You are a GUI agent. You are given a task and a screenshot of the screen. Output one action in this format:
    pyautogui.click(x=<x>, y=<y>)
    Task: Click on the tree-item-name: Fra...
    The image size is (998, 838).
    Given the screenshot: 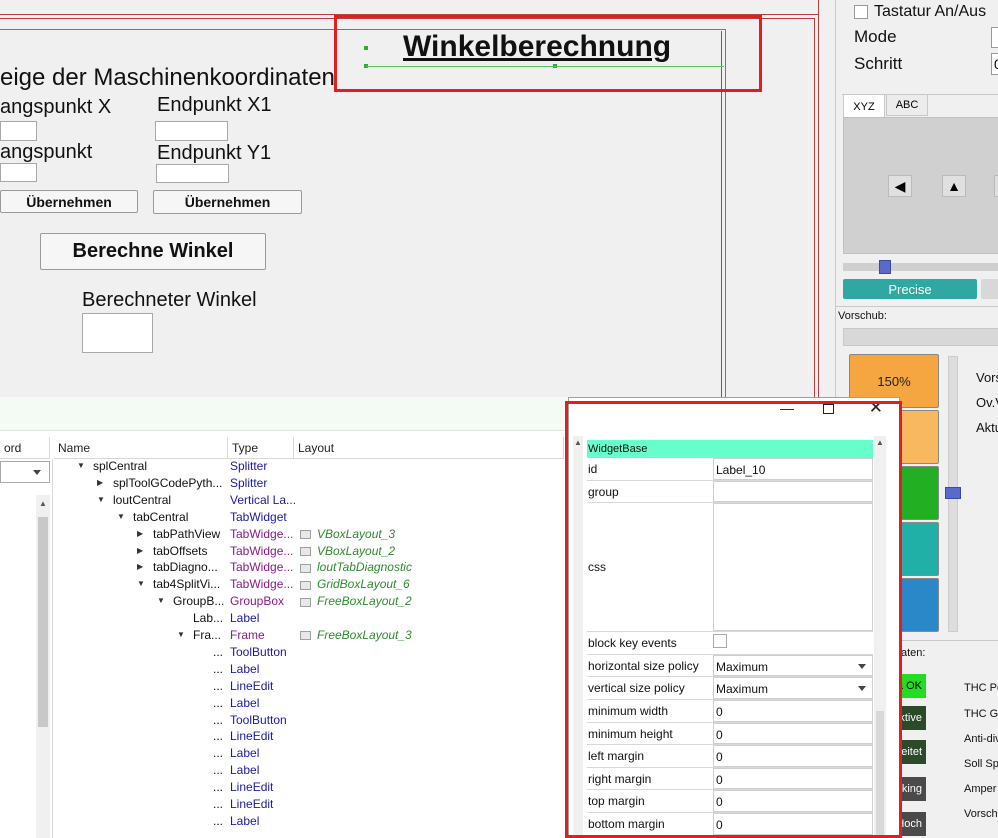 What is the action you would take?
    pyautogui.click(x=207, y=635)
    